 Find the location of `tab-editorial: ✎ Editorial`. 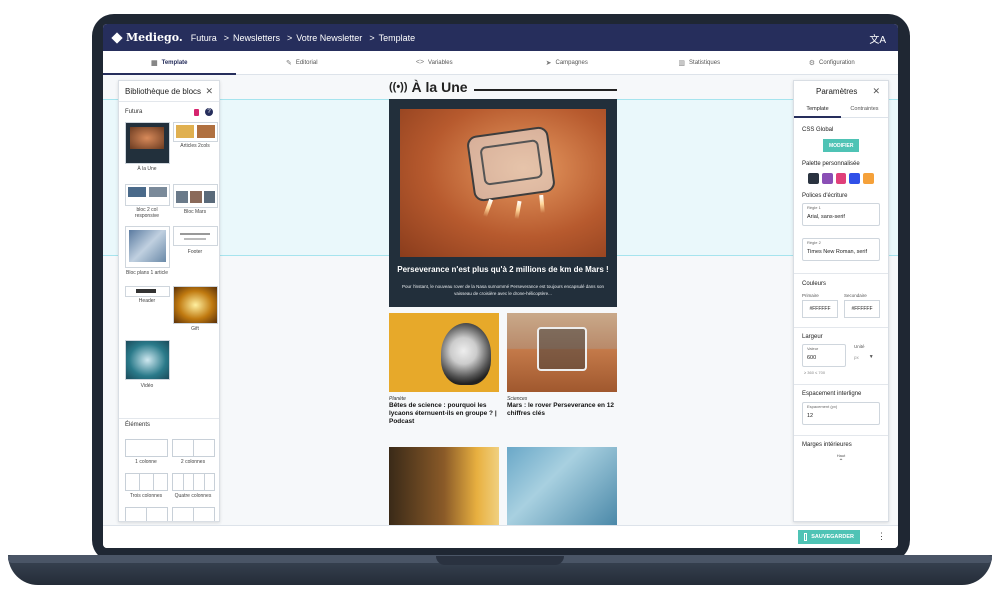

tab-editorial: ✎ Editorial is located at coordinates (302, 62).